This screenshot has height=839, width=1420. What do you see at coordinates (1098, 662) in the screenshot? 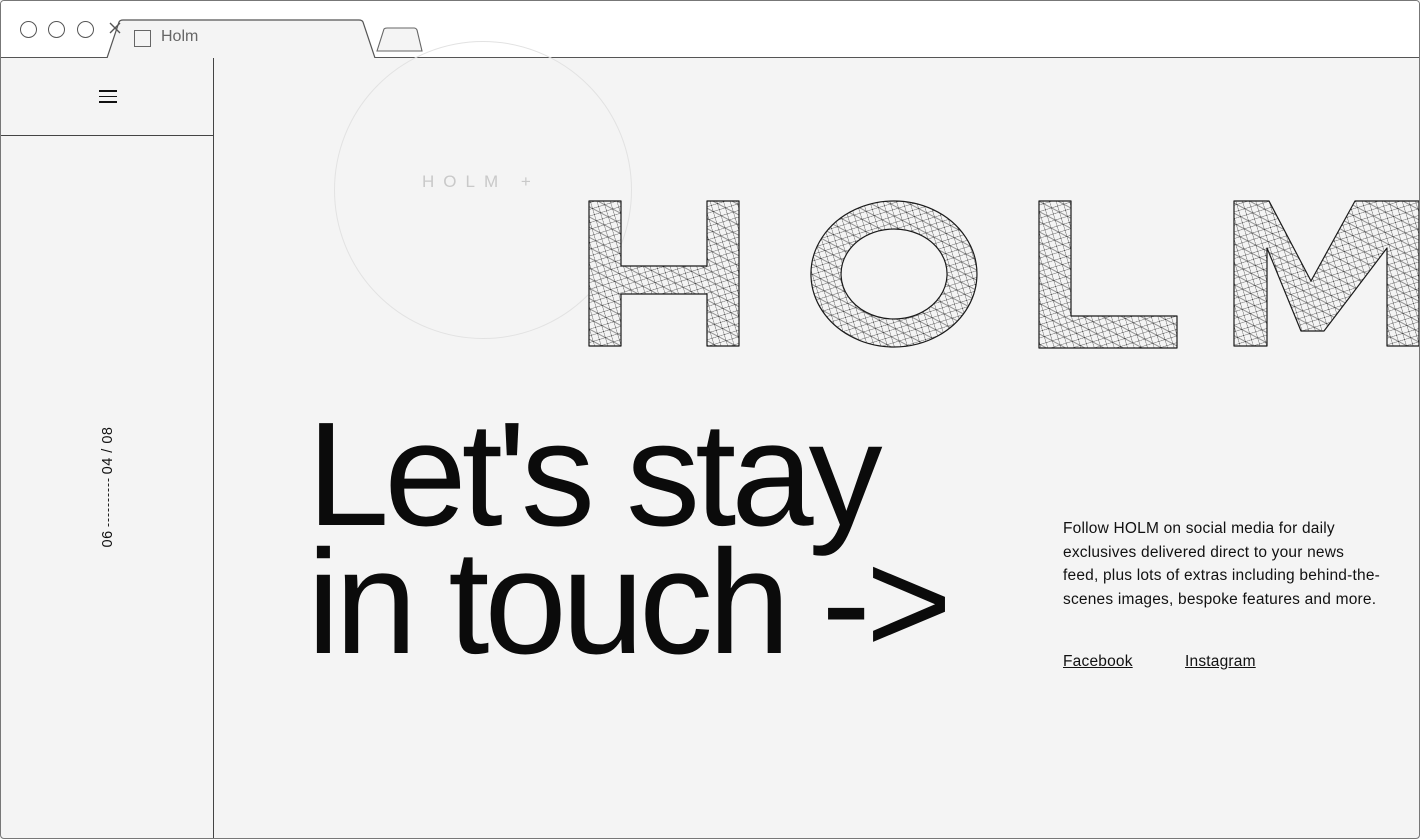
I see `facebook-link: Facebook` at bounding box center [1098, 662].